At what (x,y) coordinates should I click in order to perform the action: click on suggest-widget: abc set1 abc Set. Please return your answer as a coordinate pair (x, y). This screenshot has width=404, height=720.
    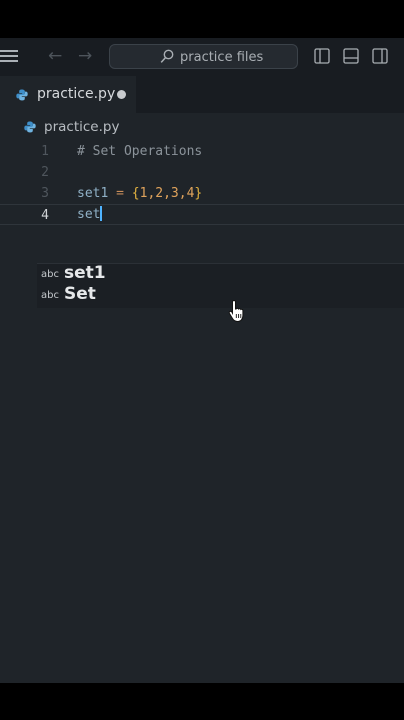
    Looking at the image, I should click on (220, 285).